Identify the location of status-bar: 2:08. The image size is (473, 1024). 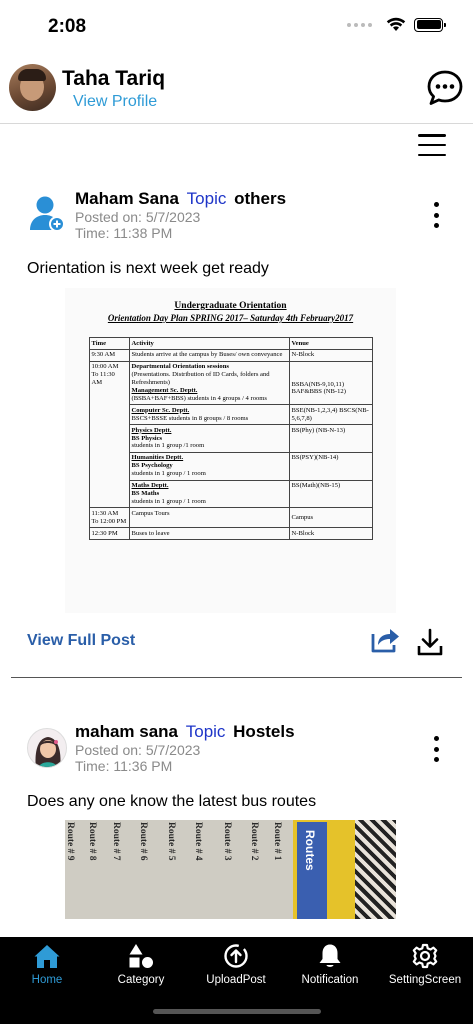
(236, 27).